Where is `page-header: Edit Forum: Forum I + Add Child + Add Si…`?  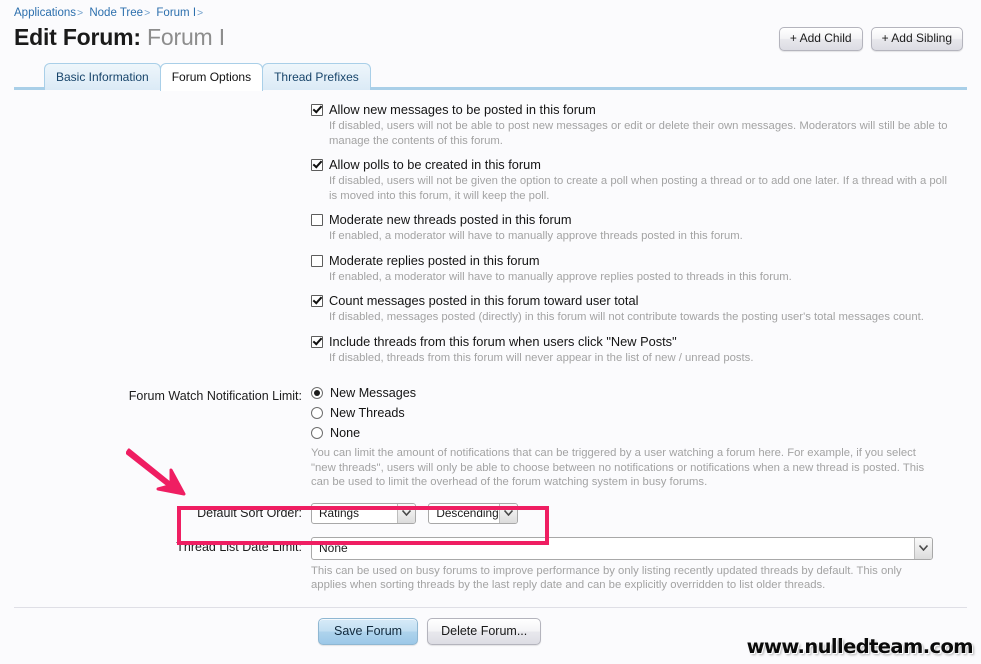
page-header: Edit Forum: Forum I + Add Child + Add Si… is located at coordinates (490, 36).